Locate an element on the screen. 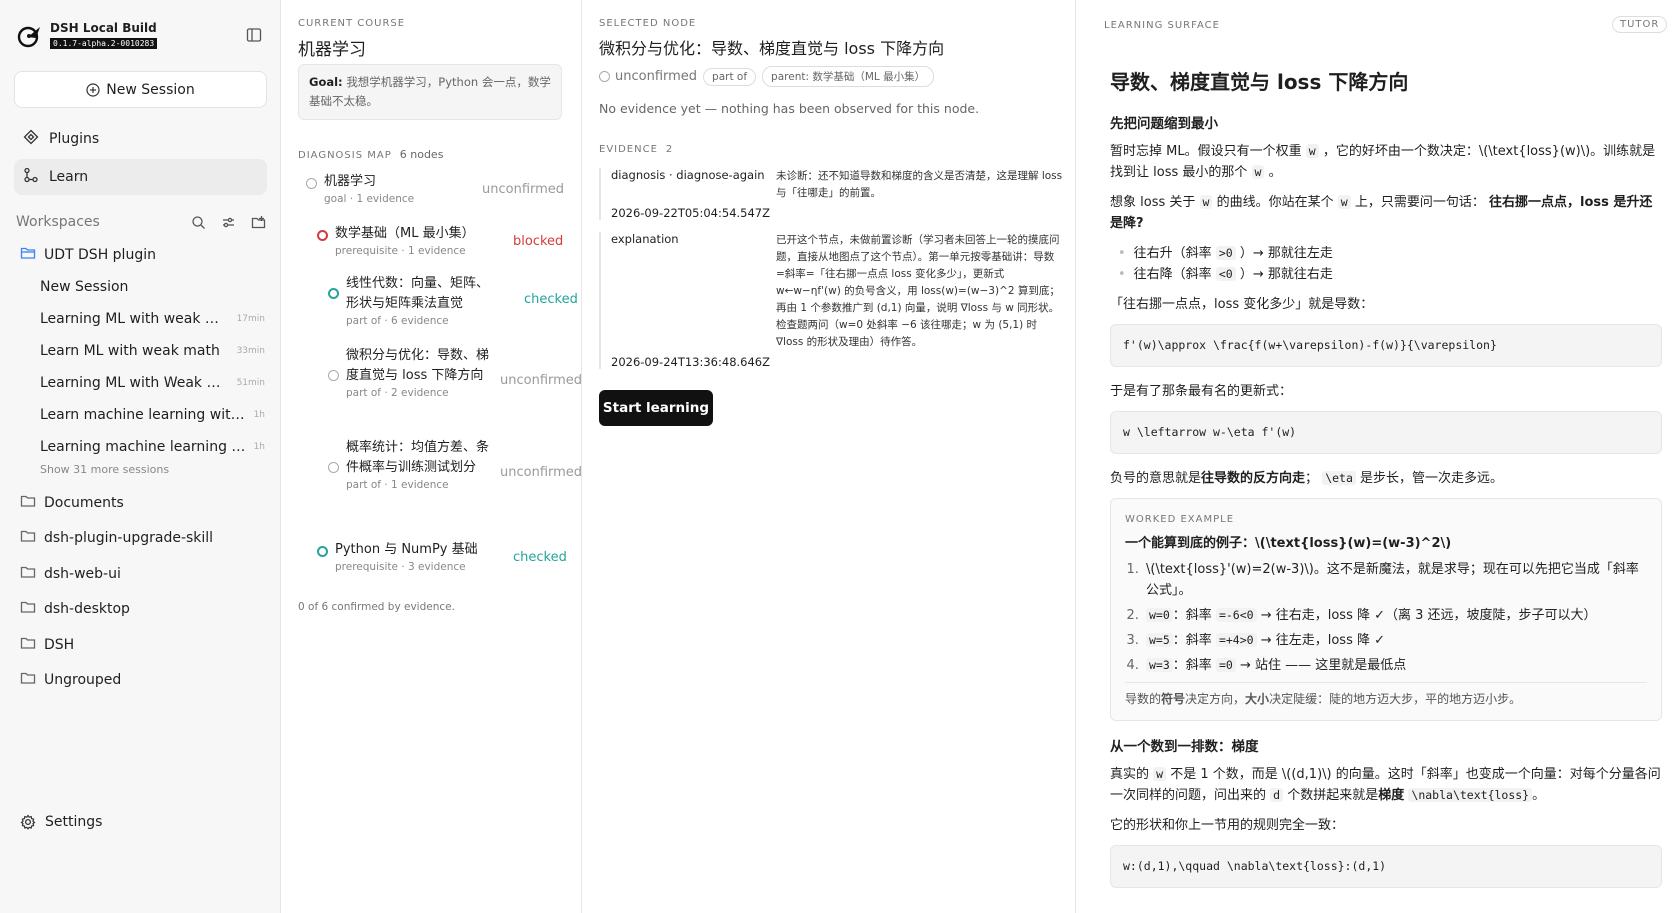  learning-surface-eyebrow: LEARNING SURFACE is located at coordinates (1162, 25).